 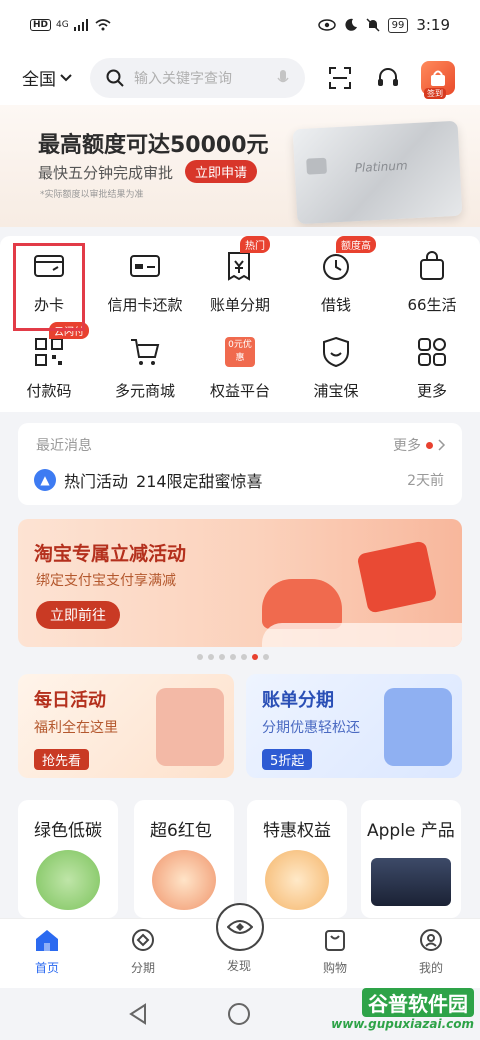 I want to click on checkin-avatar: 签到, so click(x=438, y=79).